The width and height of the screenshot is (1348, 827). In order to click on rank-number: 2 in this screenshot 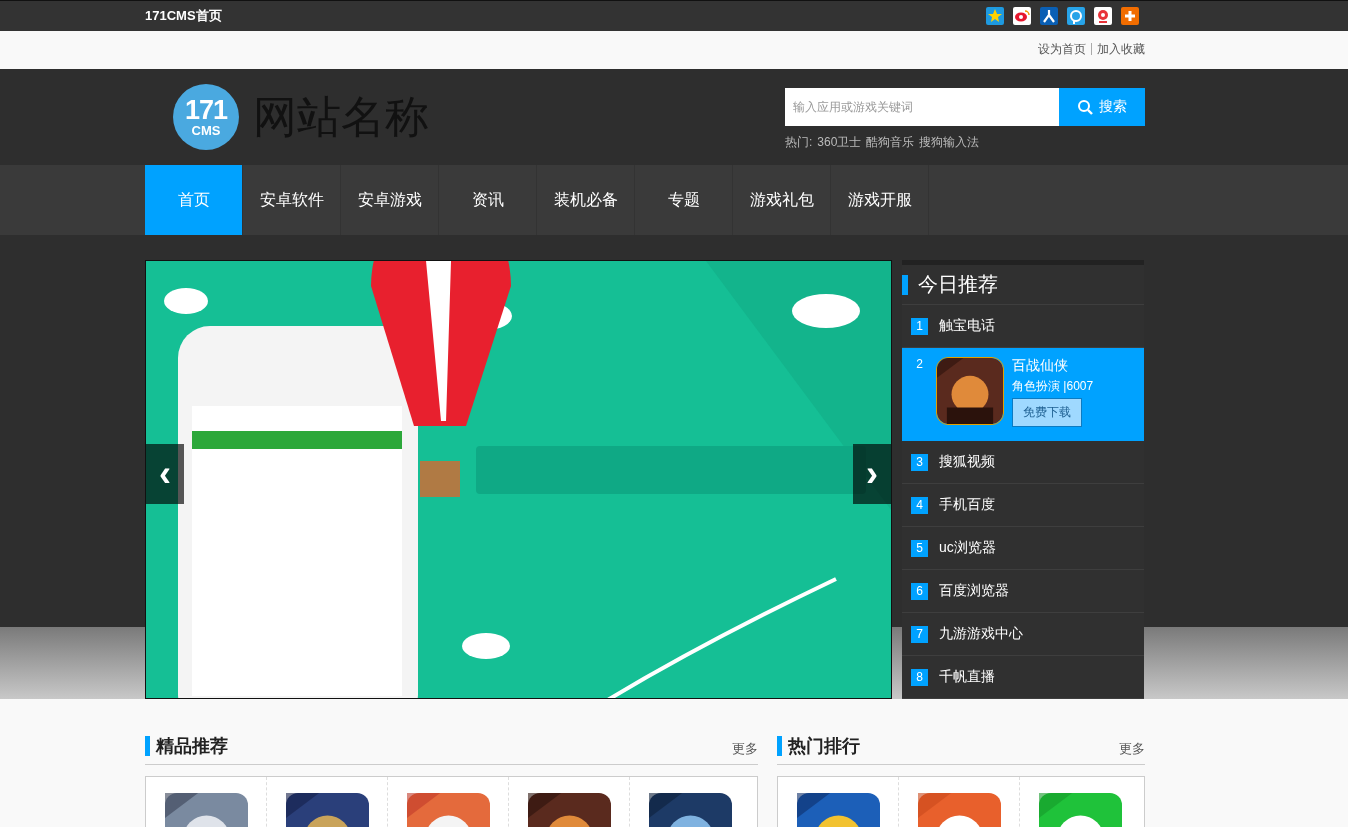, I will do `click(919, 364)`.